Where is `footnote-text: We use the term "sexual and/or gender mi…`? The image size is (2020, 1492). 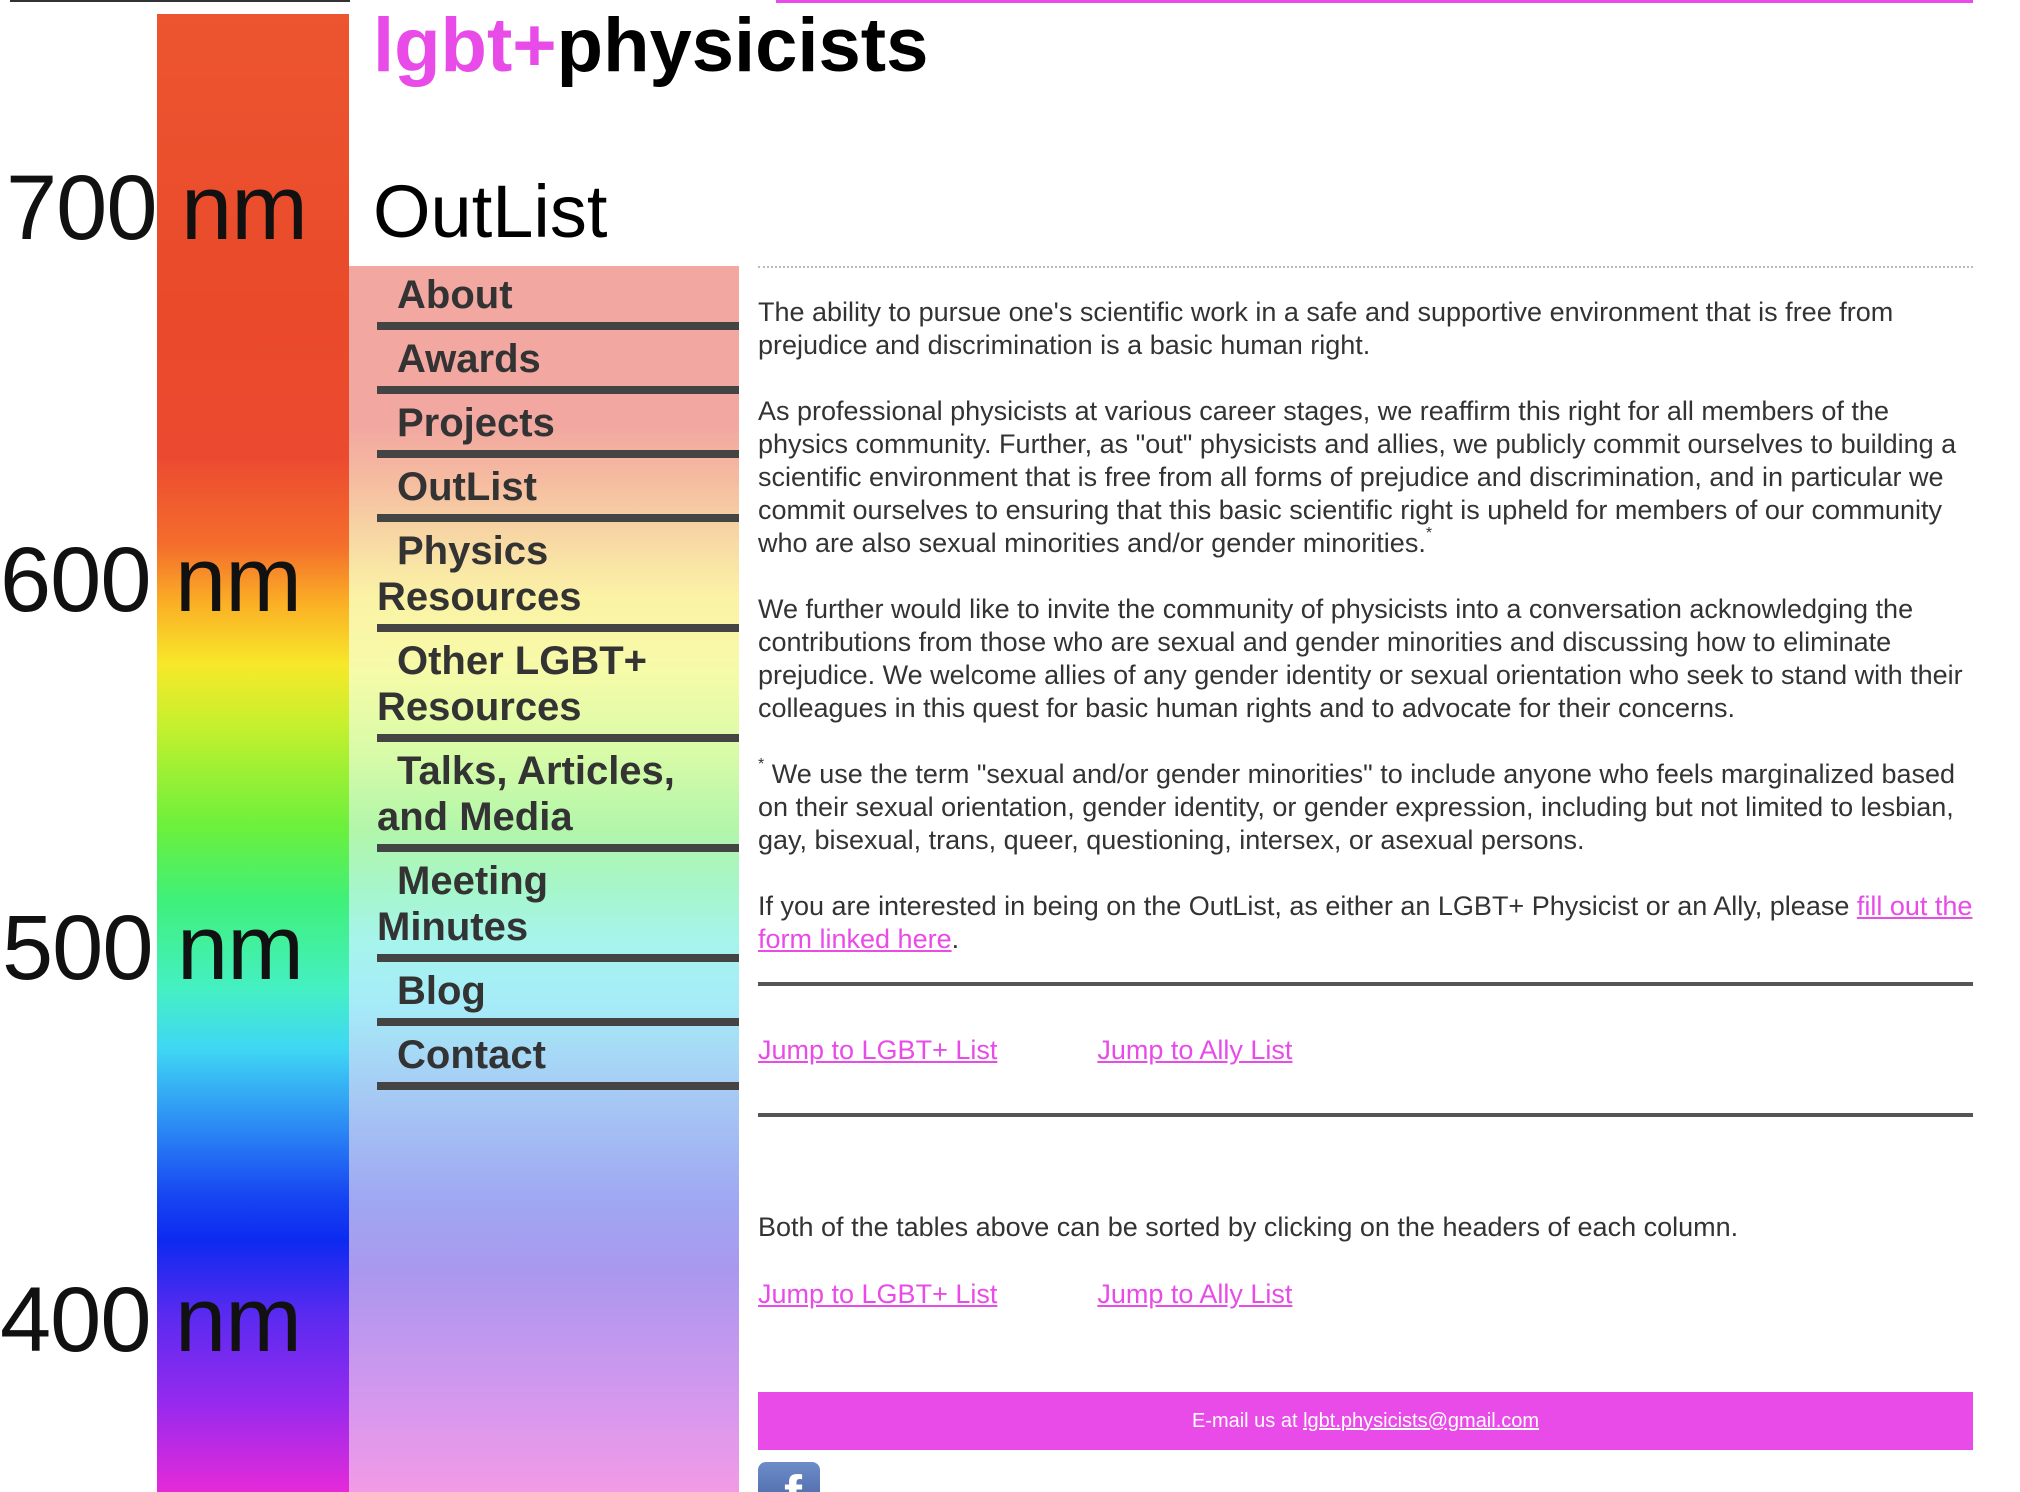
footnote-text: We use the term "sexual and/or gender mi… is located at coordinates (1357, 807).